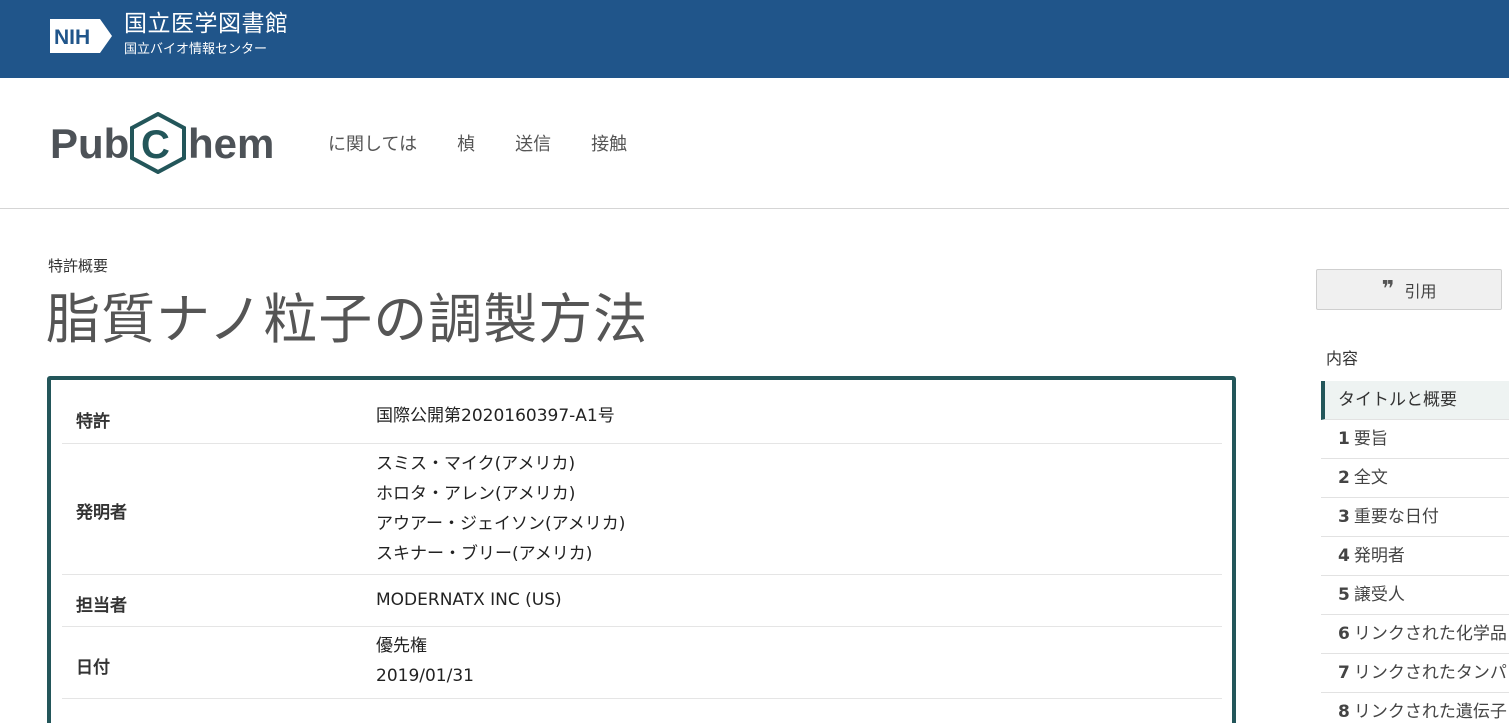 The height and width of the screenshot is (723, 1509). Describe the element at coordinates (425, 661) in the screenshot. I see `dates-values: 優先権 2019/01/31` at that location.